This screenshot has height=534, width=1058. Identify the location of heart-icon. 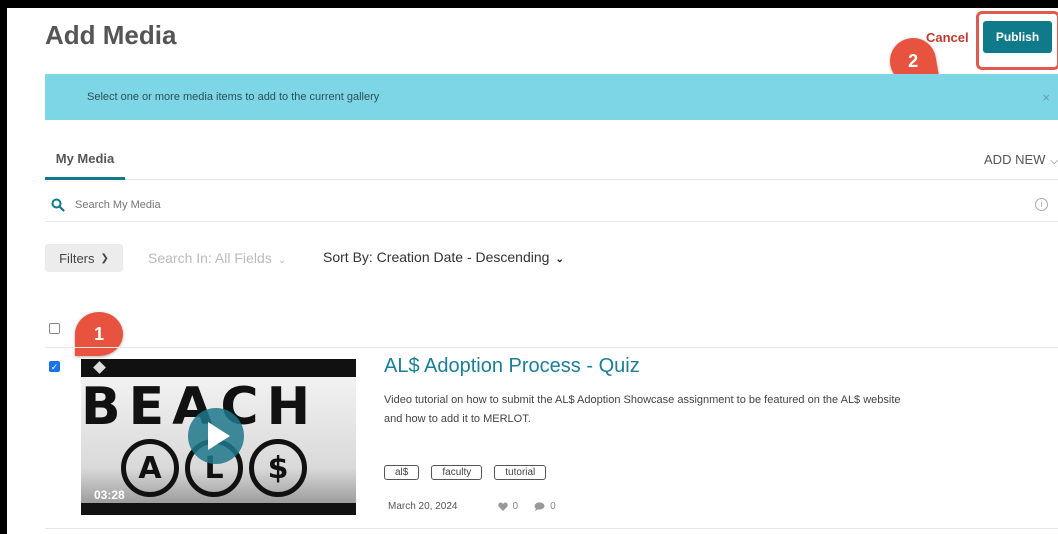
(502, 506).